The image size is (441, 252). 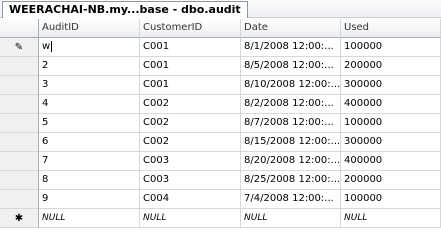 I want to click on table-row: 5 C002 8/7/2008 12:00:... 100000, so click(x=220, y=123).